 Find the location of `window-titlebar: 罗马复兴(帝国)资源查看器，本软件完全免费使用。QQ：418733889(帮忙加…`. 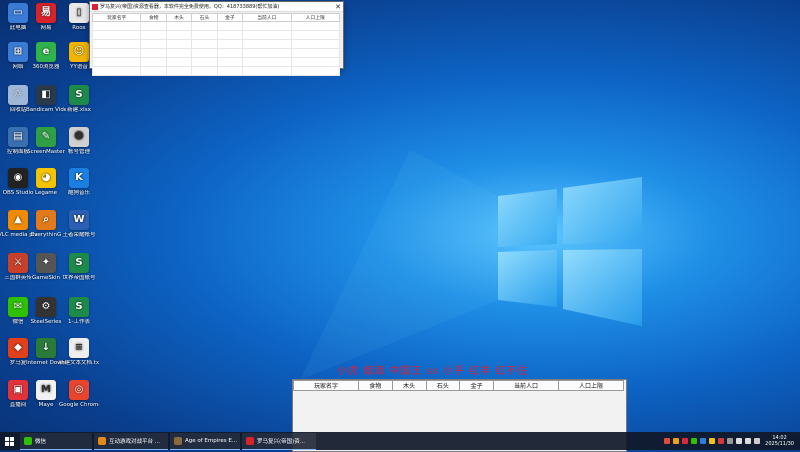

window-titlebar: 罗马复兴(帝国)资源查看器，本软件完全免费使用。QQ：418733889(帮忙加… is located at coordinates (216, 7).